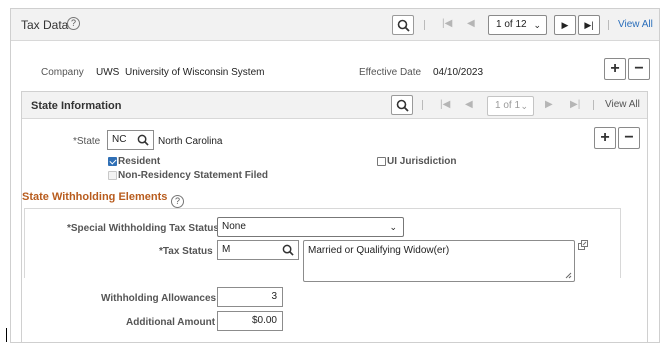  Describe the element at coordinates (250, 297) in the screenshot. I see `withholding-allowances-input: 3` at that location.